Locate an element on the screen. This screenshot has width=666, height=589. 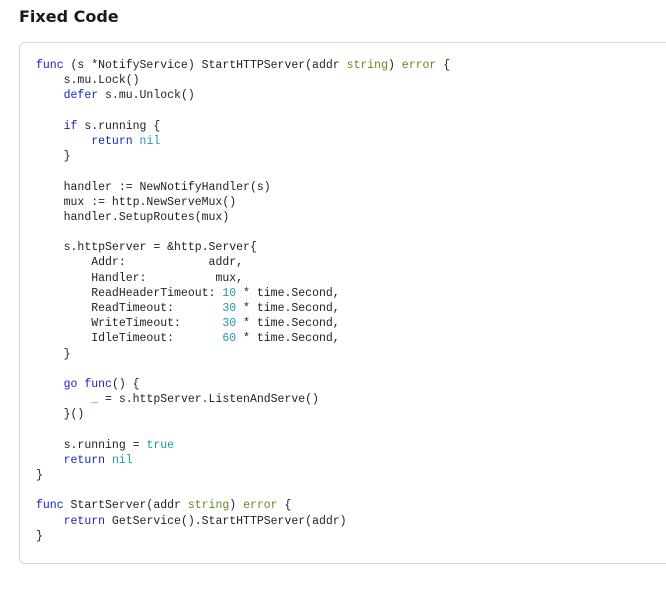
code-text: IdleTimeout: is located at coordinates (129, 339).